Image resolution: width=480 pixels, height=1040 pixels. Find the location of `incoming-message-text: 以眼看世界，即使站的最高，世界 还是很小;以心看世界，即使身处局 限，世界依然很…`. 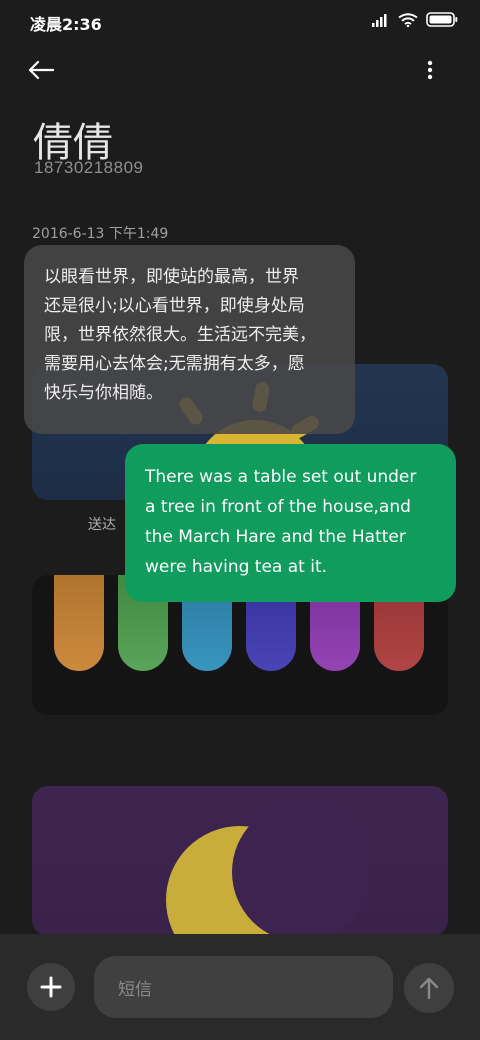

incoming-message-text: 以眼看世界，即使站的最高，世界 还是很小;以心看世界，即使身处局 限，世界依然很… is located at coordinates (189, 335).